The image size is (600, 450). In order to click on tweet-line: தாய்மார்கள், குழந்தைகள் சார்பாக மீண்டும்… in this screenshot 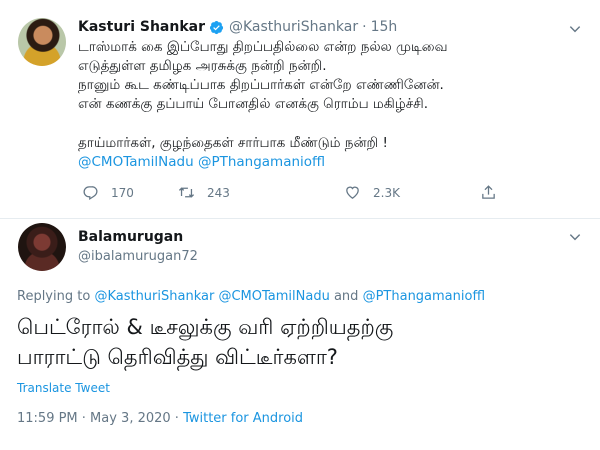, I will do `click(233, 143)`.